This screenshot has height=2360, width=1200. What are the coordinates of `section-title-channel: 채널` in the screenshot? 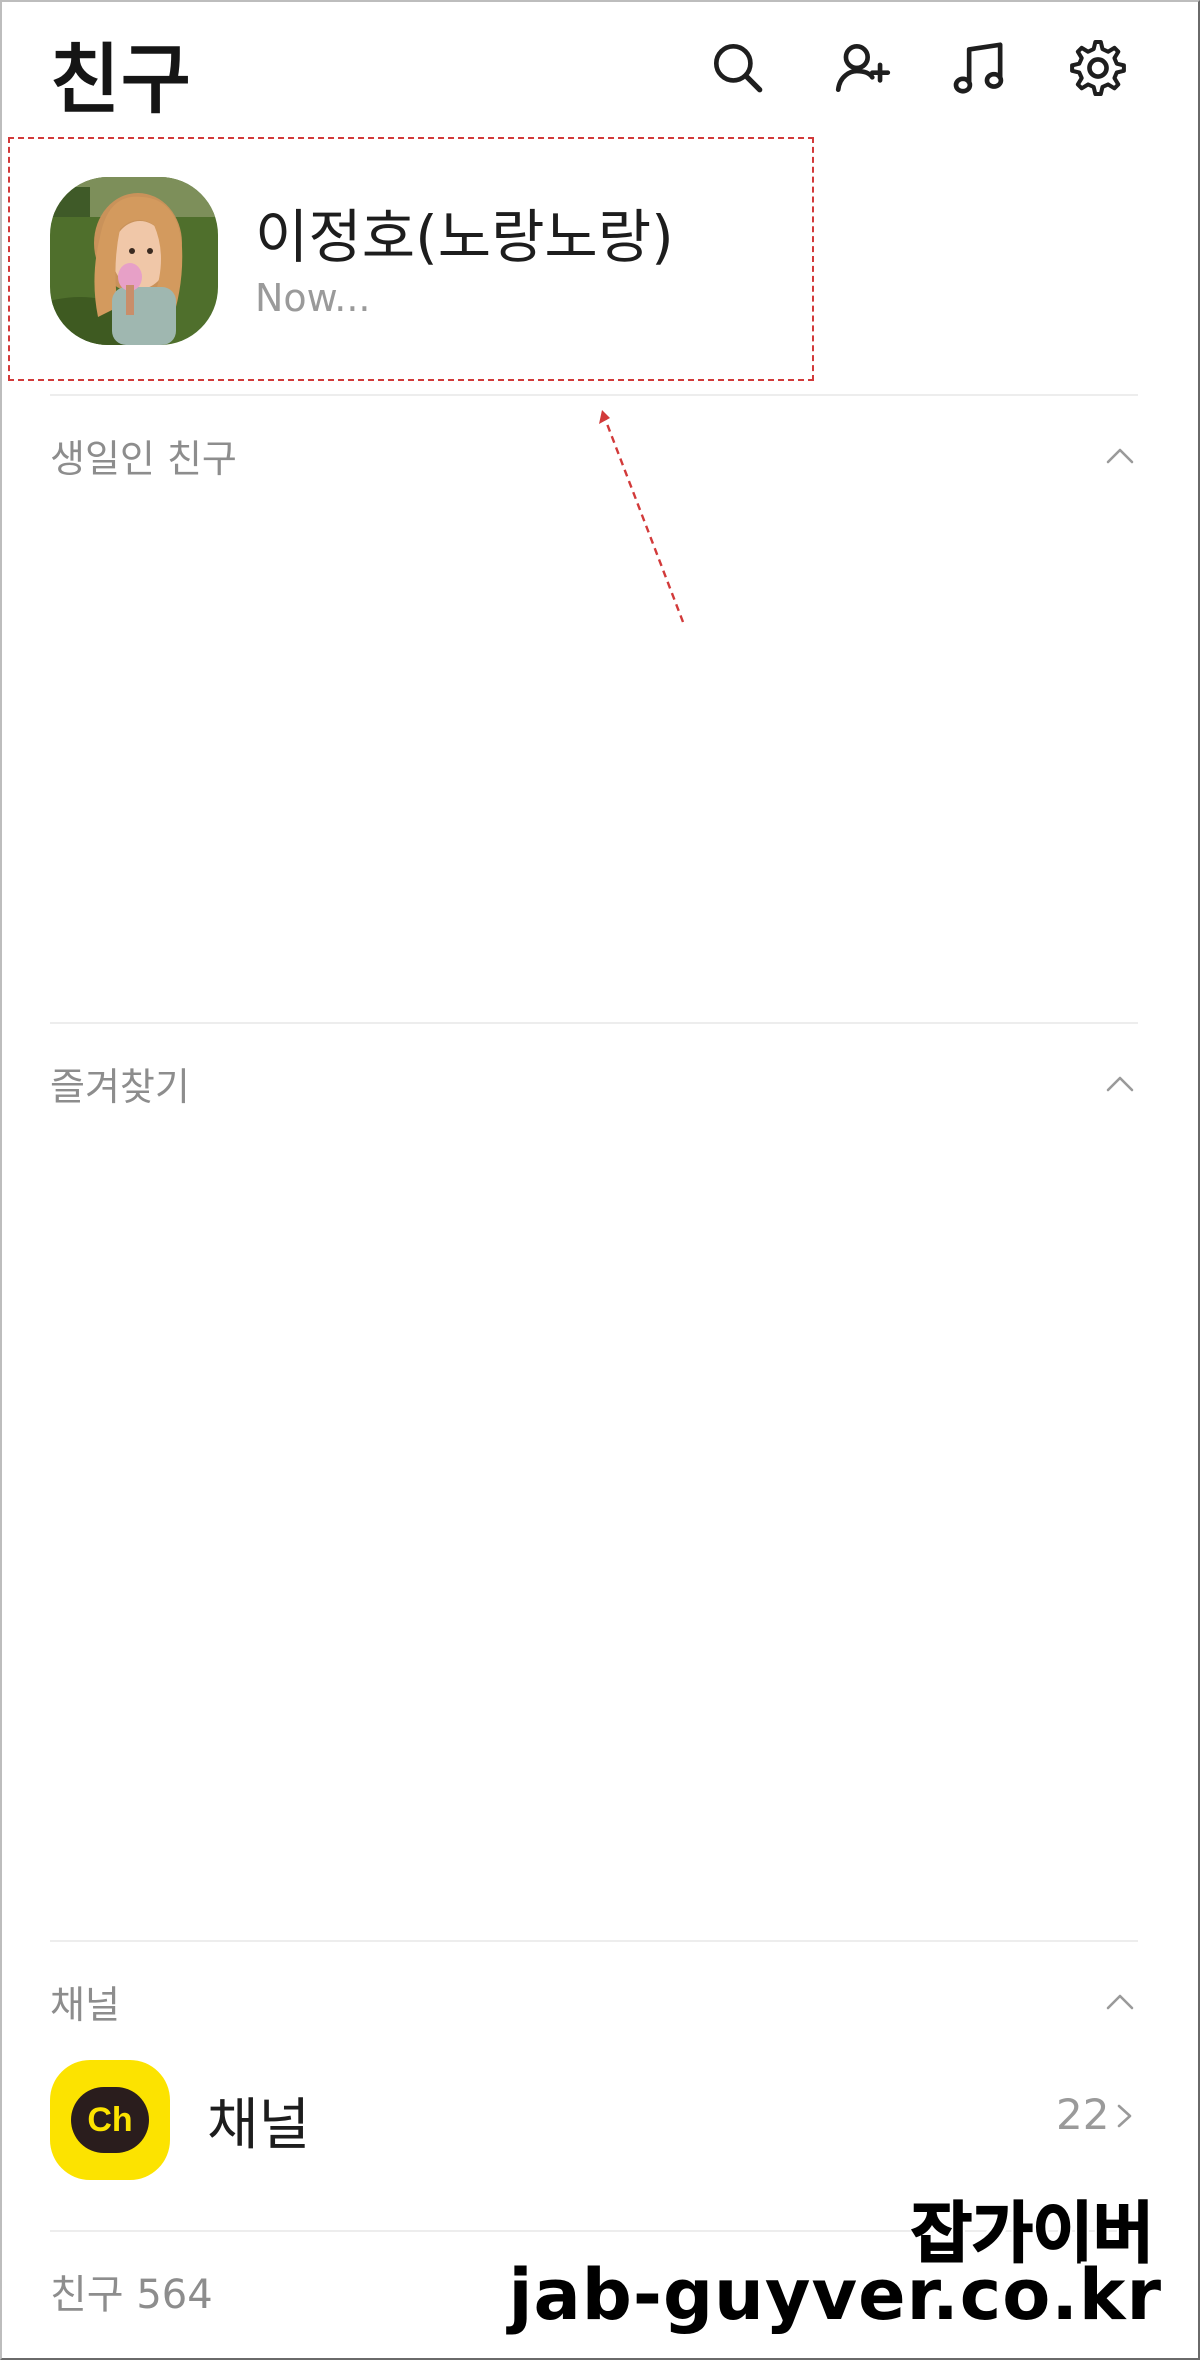 It's located at (85, 2005).